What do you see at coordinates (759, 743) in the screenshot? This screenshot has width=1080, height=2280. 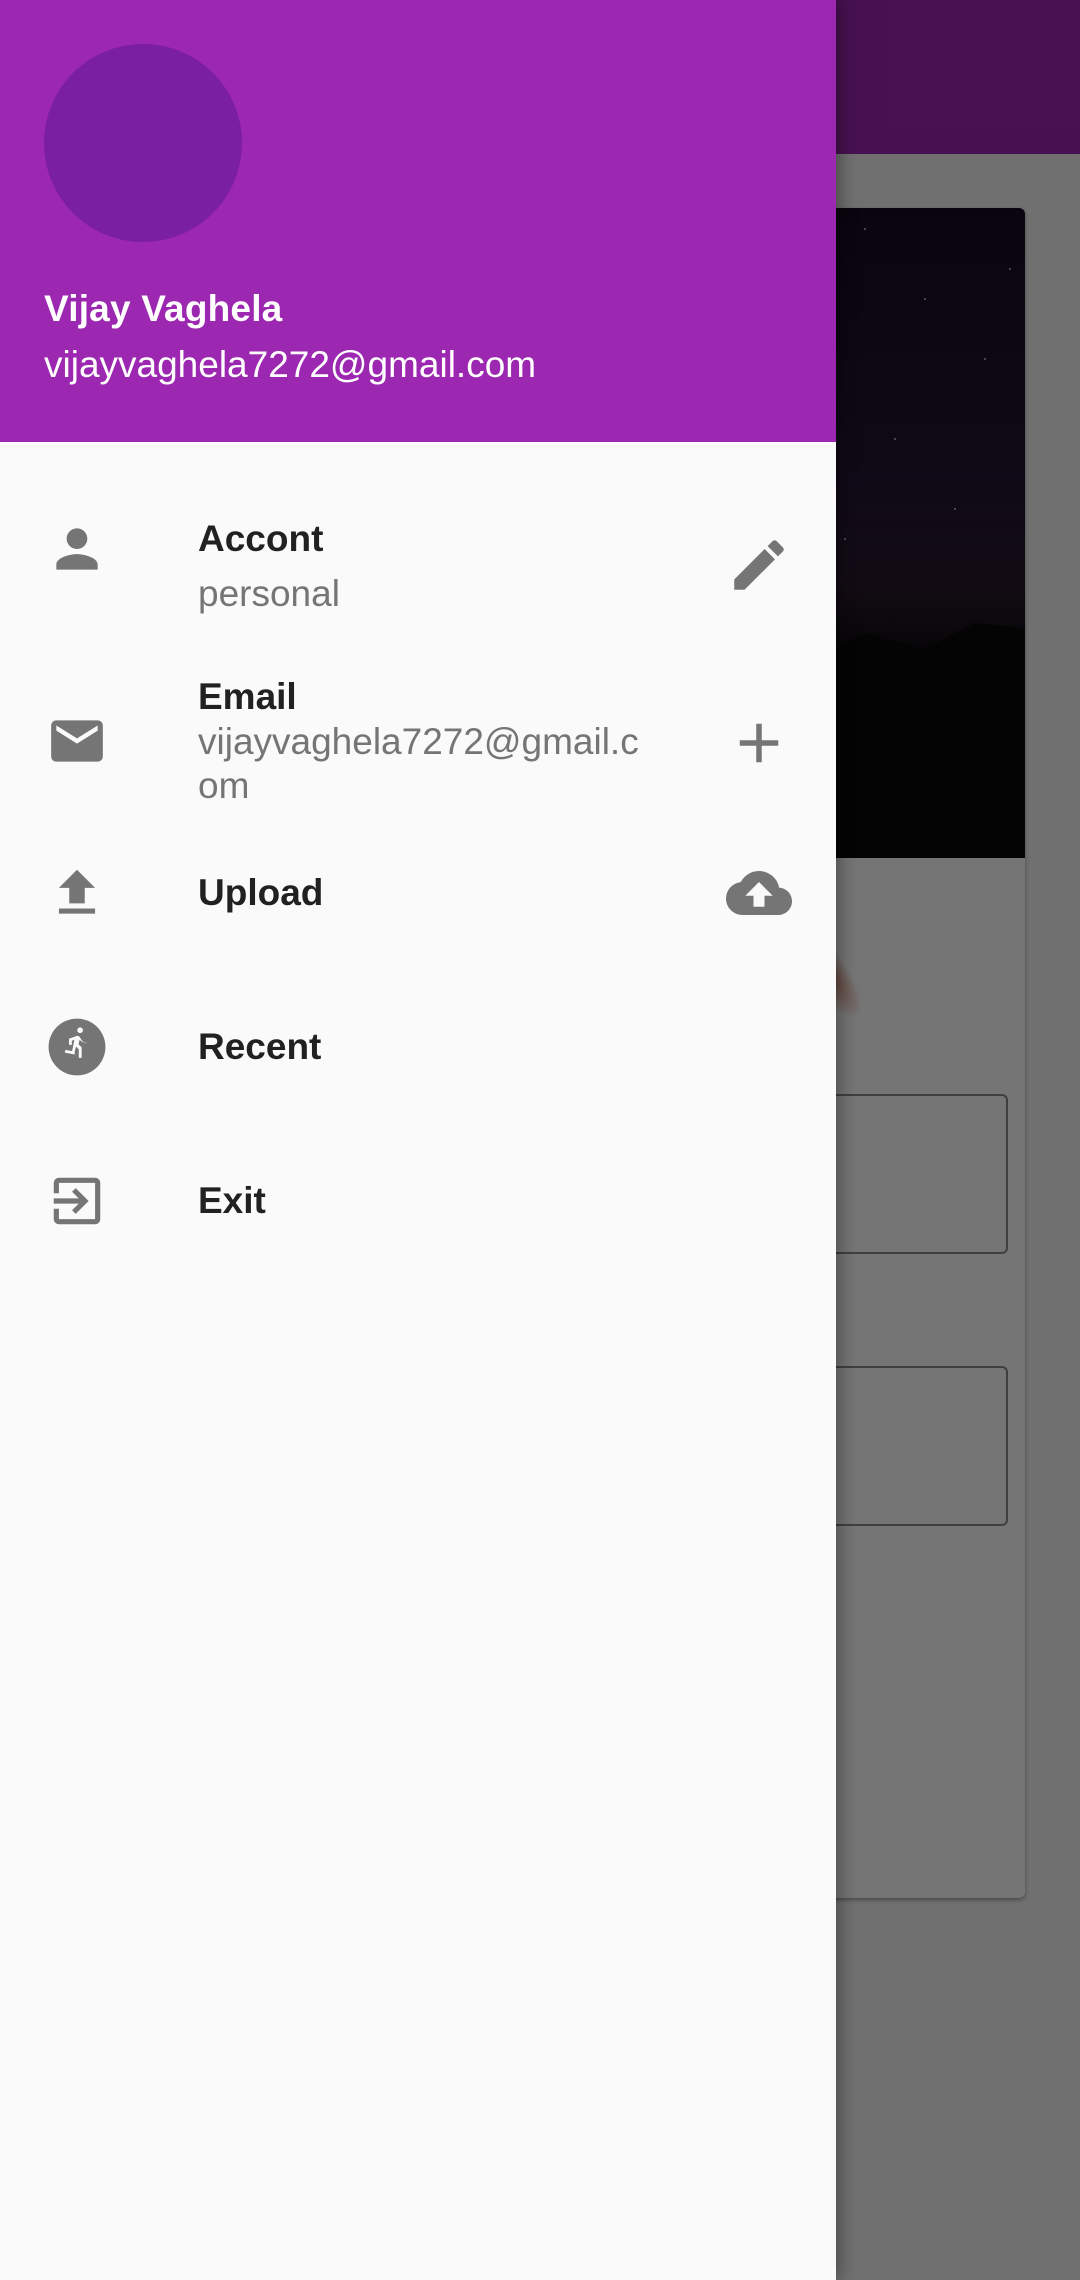 I see `add-icon` at bounding box center [759, 743].